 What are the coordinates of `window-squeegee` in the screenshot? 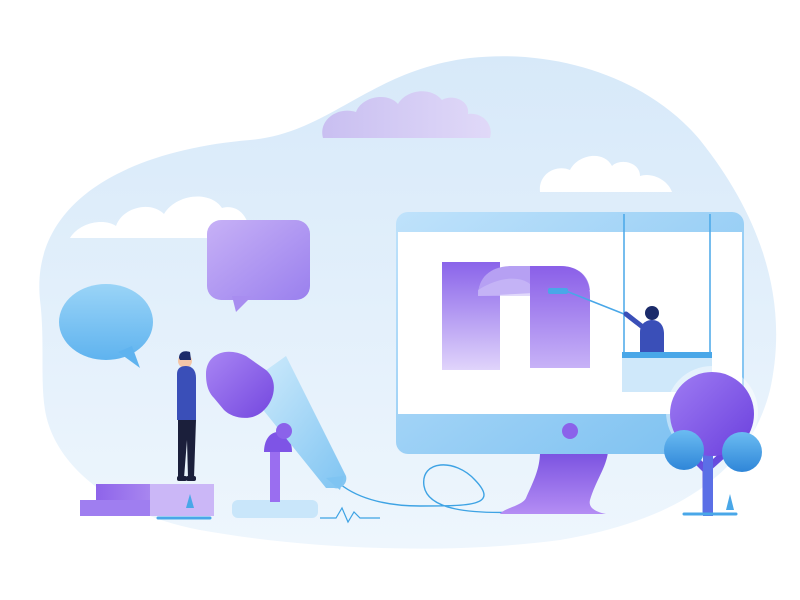 It's located at (558, 291).